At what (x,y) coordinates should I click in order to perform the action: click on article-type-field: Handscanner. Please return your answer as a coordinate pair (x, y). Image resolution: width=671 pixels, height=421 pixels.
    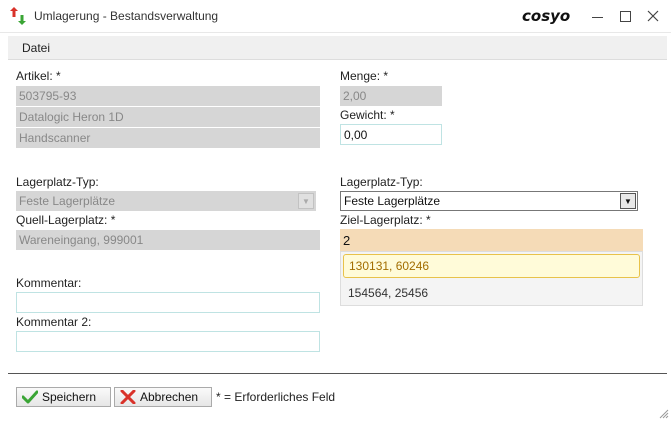
    Looking at the image, I should click on (168, 138).